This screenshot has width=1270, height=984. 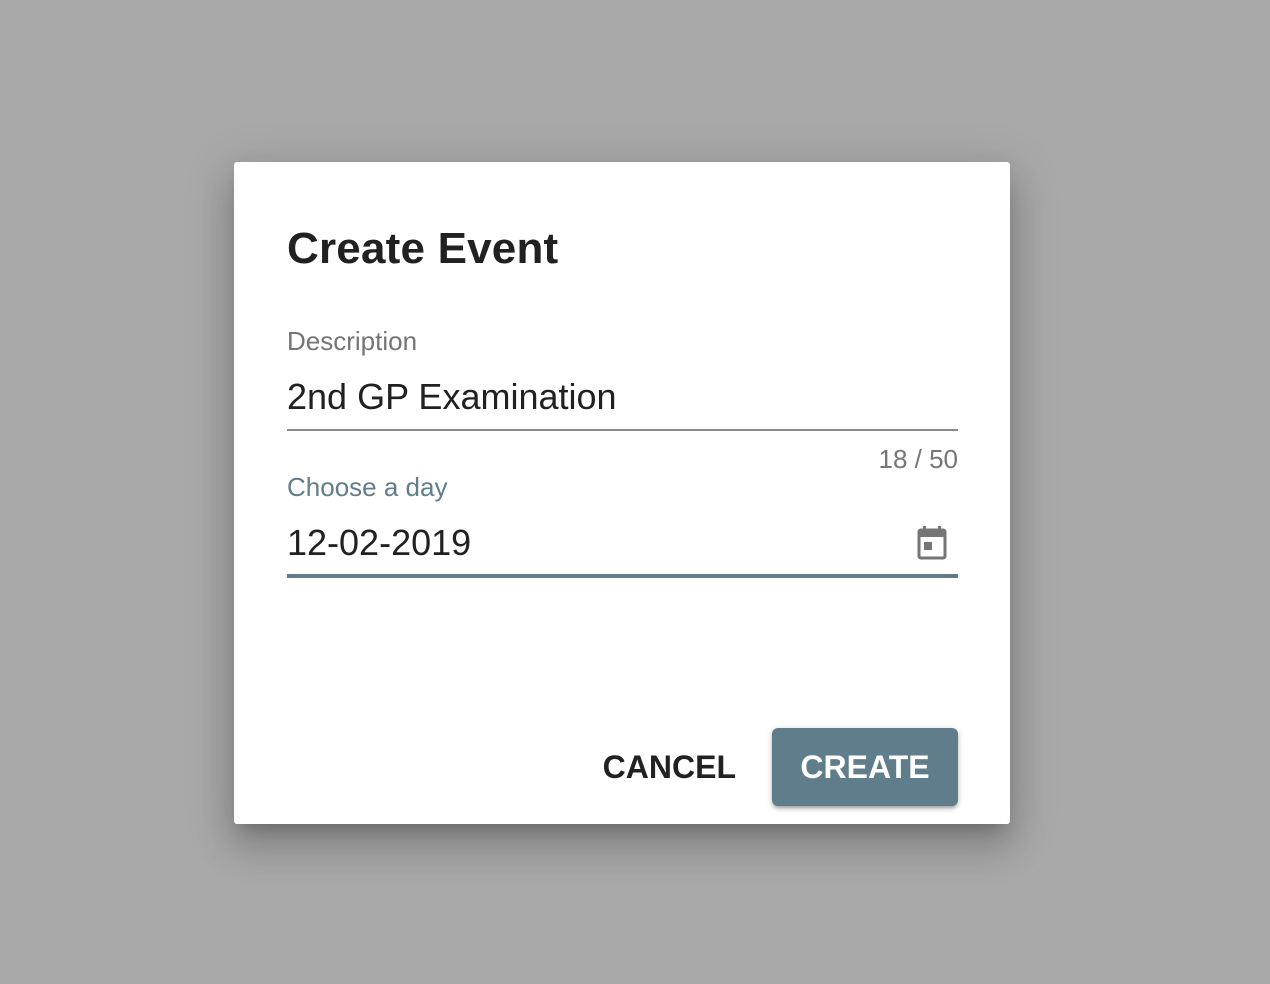 I want to click on date-input, so click(x=587, y=543).